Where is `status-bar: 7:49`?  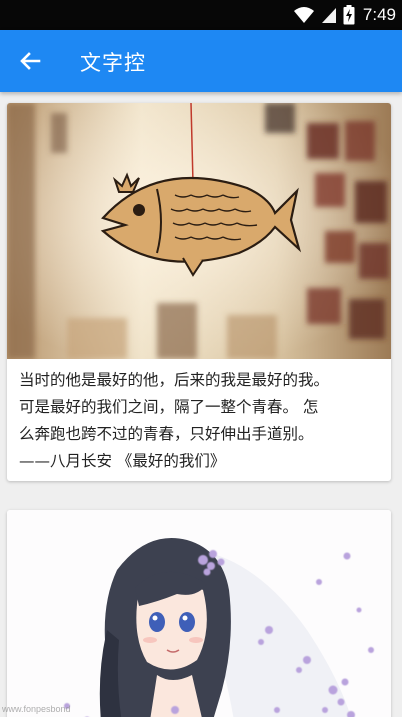
status-bar: 7:49 is located at coordinates (201, 15).